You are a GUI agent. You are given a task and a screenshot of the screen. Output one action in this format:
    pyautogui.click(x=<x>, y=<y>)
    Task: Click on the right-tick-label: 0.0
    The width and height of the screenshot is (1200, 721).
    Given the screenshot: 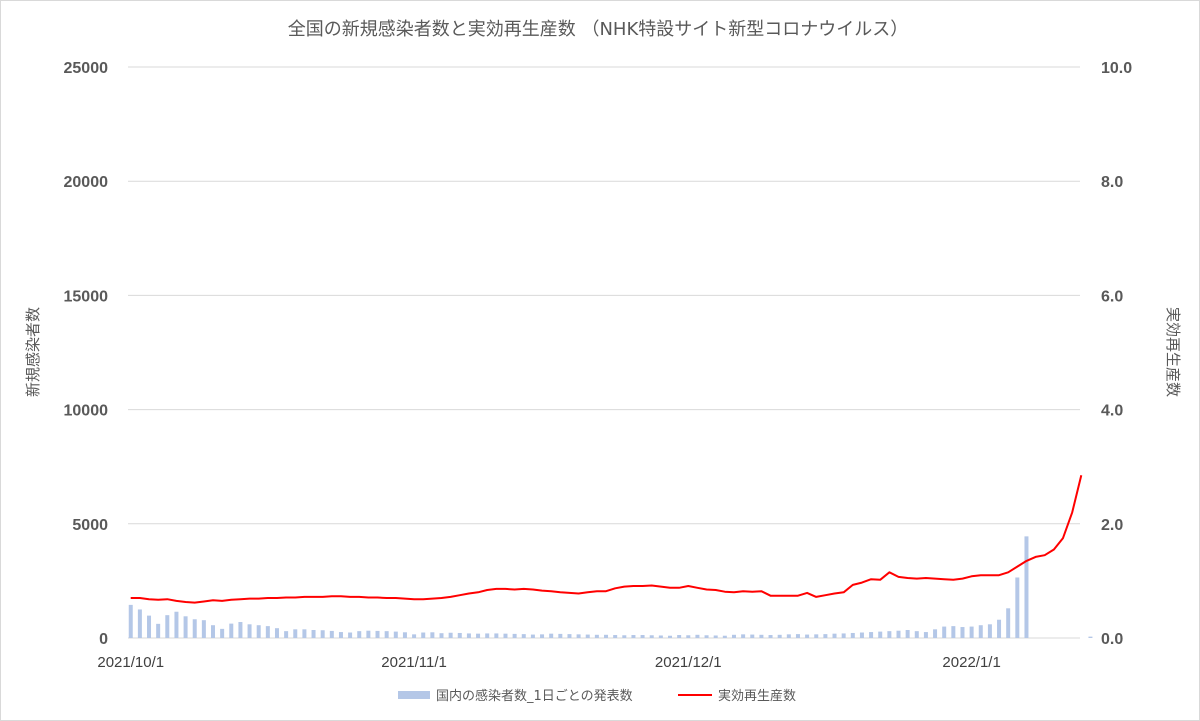 What is the action you would take?
    pyautogui.click(x=1112, y=639)
    